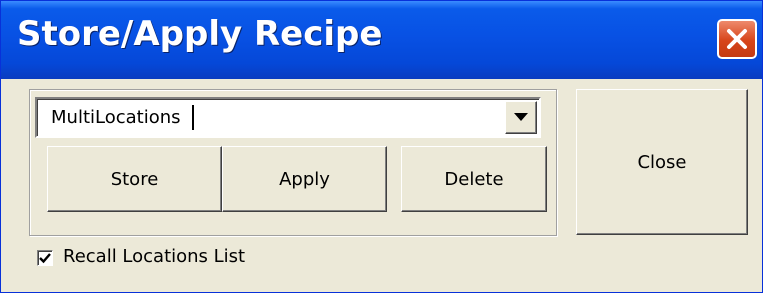 The image size is (763, 293). What do you see at coordinates (474, 179) in the screenshot?
I see `delete-button: Delete` at bounding box center [474, 179].